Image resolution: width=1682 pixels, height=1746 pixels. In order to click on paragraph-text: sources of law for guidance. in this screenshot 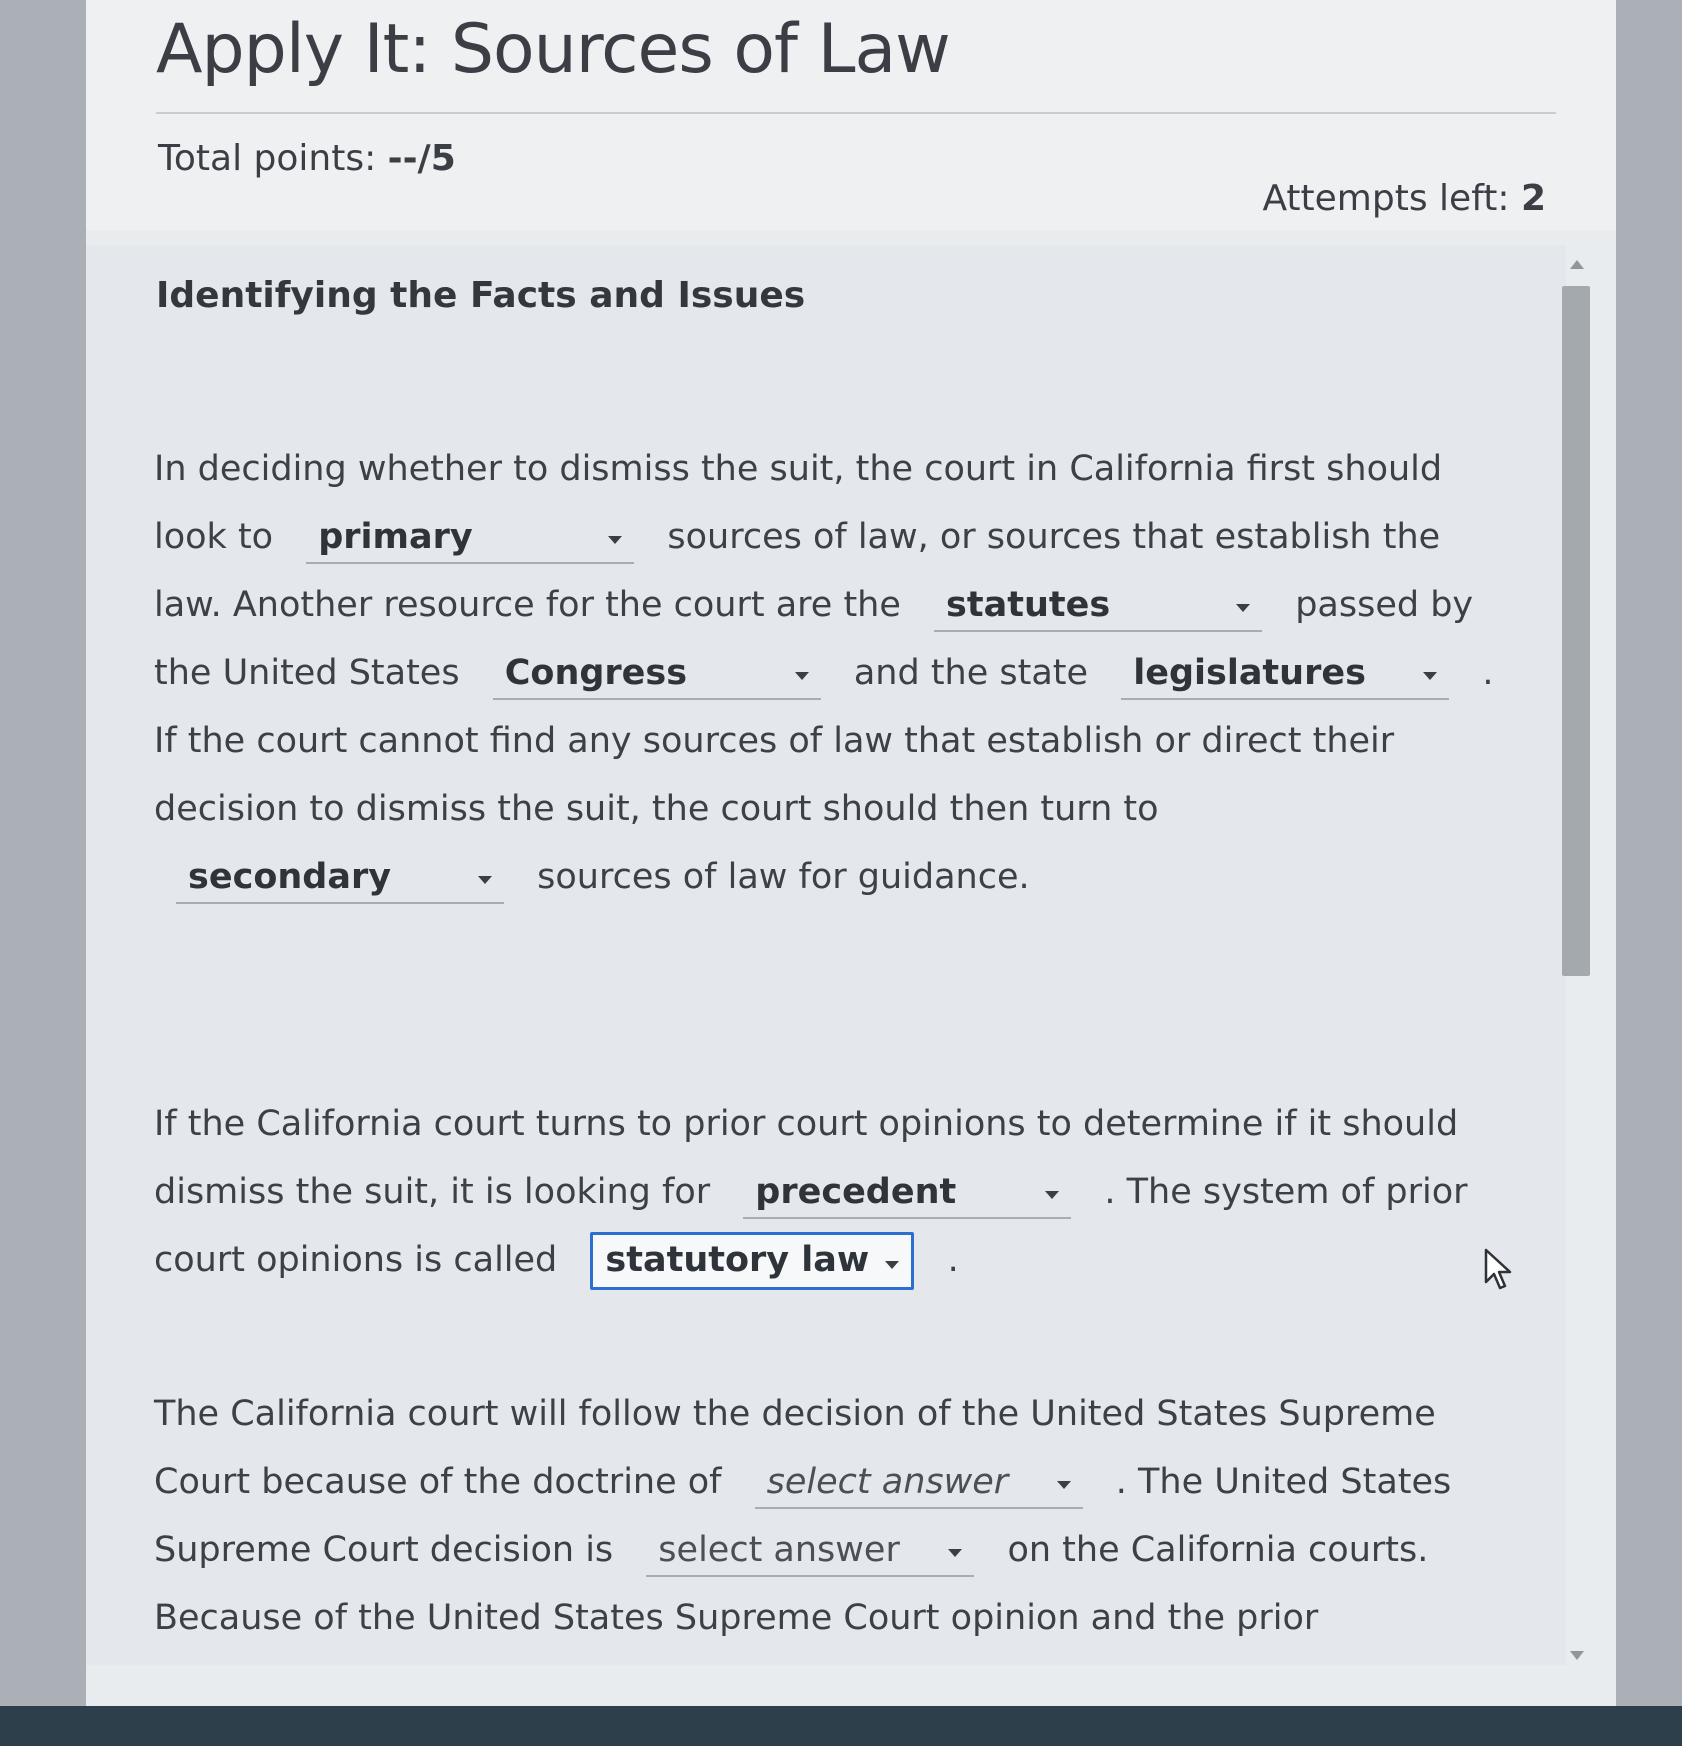, I will do `click(783, 877)`.